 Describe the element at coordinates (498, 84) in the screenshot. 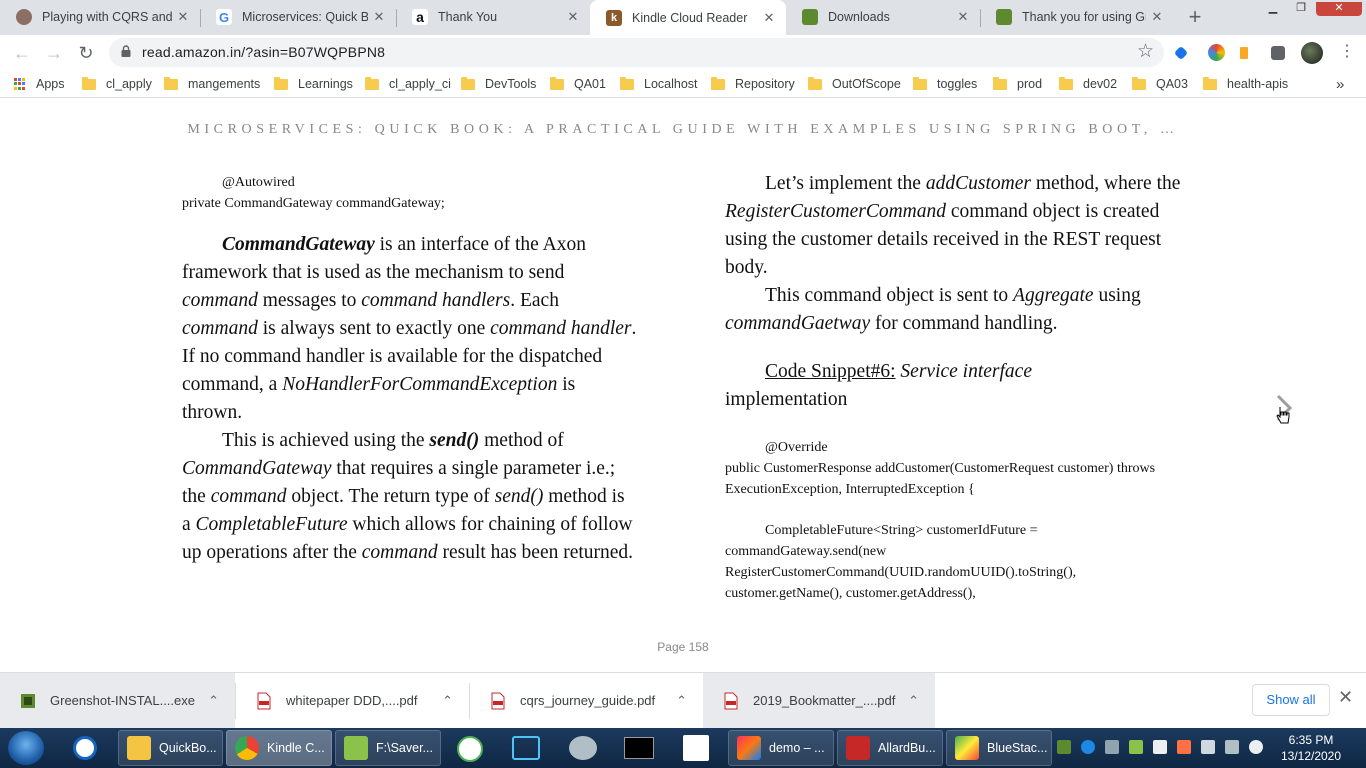

I see `bookmark-folder: DevTools` at that location.